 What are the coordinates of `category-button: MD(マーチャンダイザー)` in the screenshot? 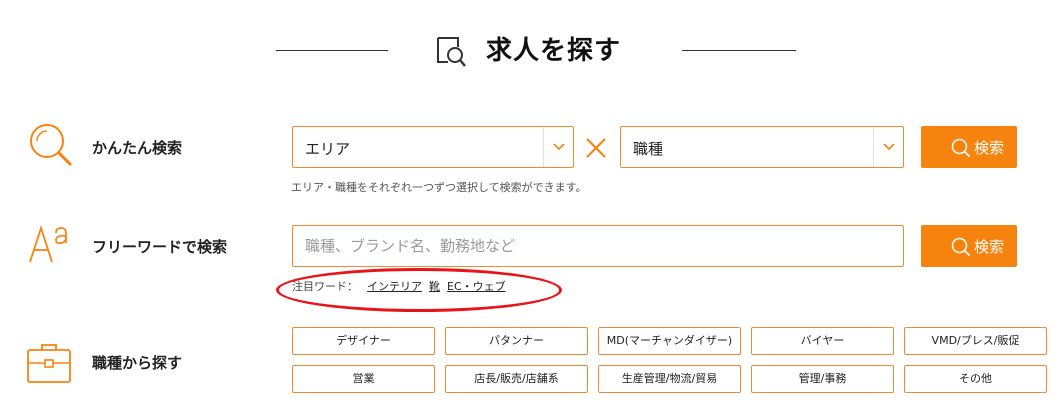 It's located at (669, 341).